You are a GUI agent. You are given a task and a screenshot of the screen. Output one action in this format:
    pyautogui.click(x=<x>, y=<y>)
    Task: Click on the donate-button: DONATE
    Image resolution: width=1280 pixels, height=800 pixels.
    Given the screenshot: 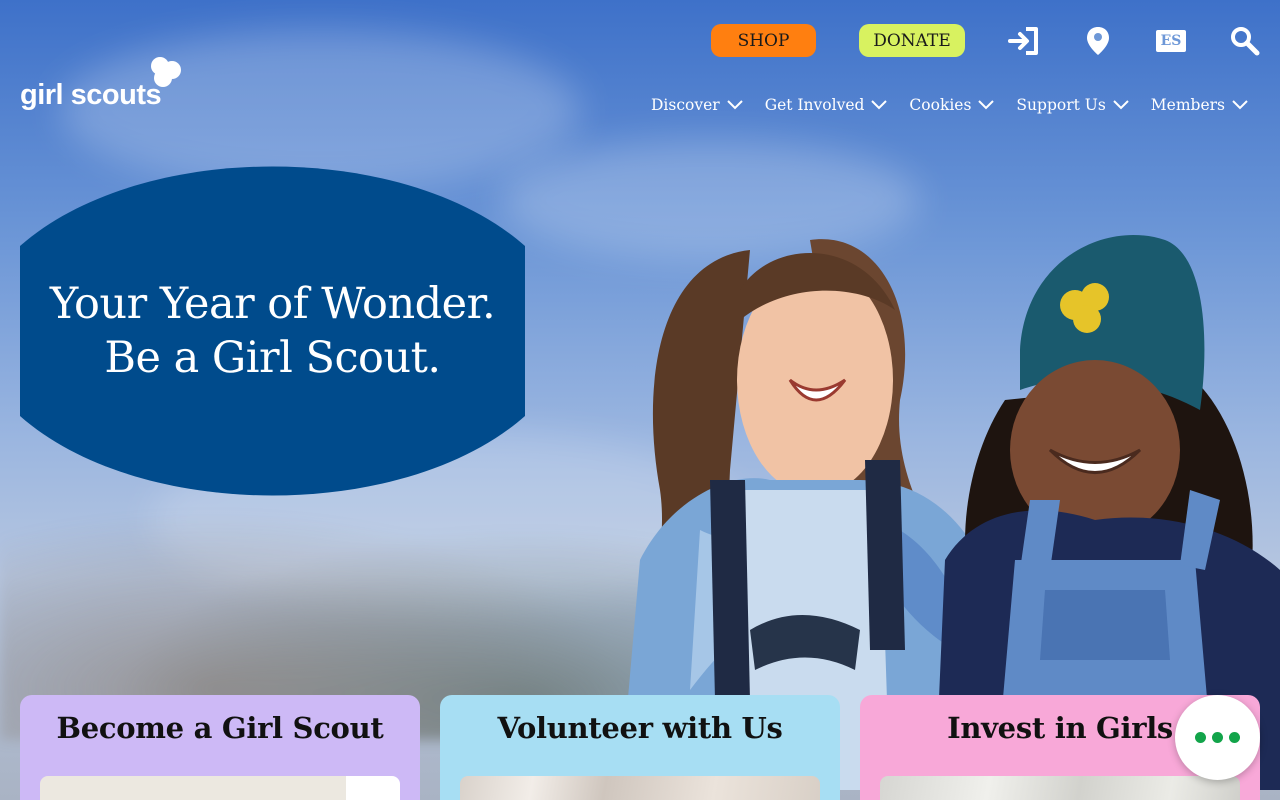 What is the action you would take?
    pyautogui.click(x=912, y=40)
    